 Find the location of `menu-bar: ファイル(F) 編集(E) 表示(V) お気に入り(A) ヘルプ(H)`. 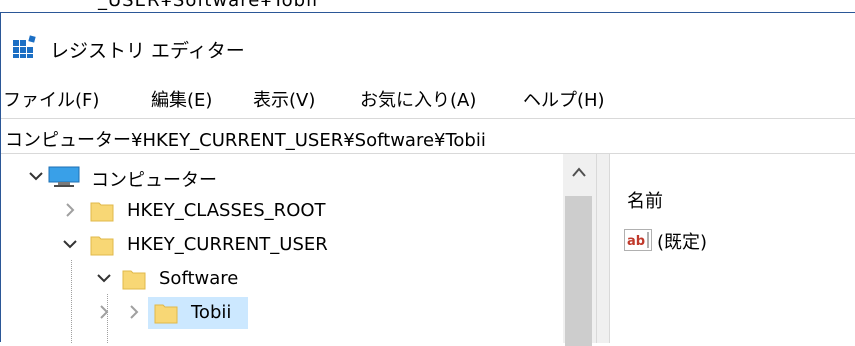

menu-bar: ファイル(F) 編集(E) 表示(V) お気に入り(A) ヘルプ(H) is located at coordinates (428, 96).